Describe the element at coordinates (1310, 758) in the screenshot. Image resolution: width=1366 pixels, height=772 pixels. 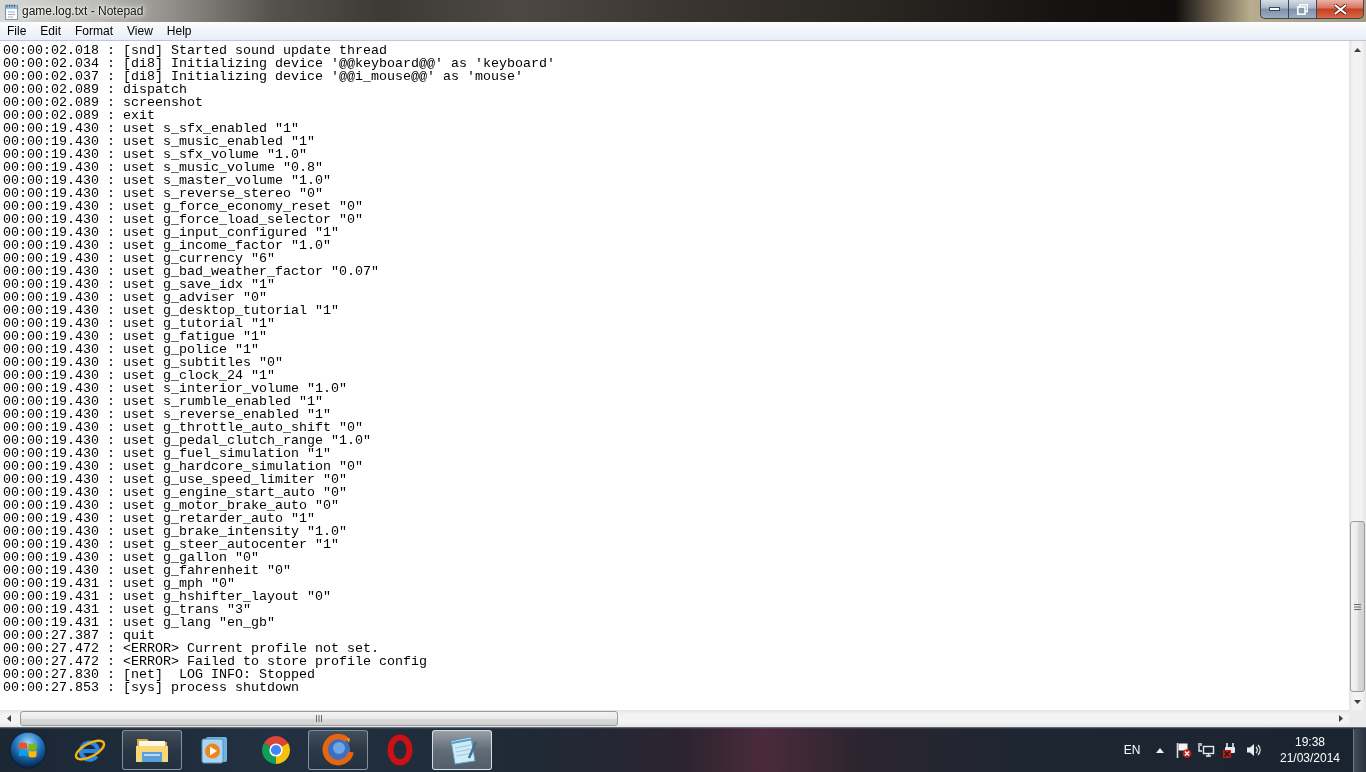
I see `clock-date: 21/03/2014` at that location.